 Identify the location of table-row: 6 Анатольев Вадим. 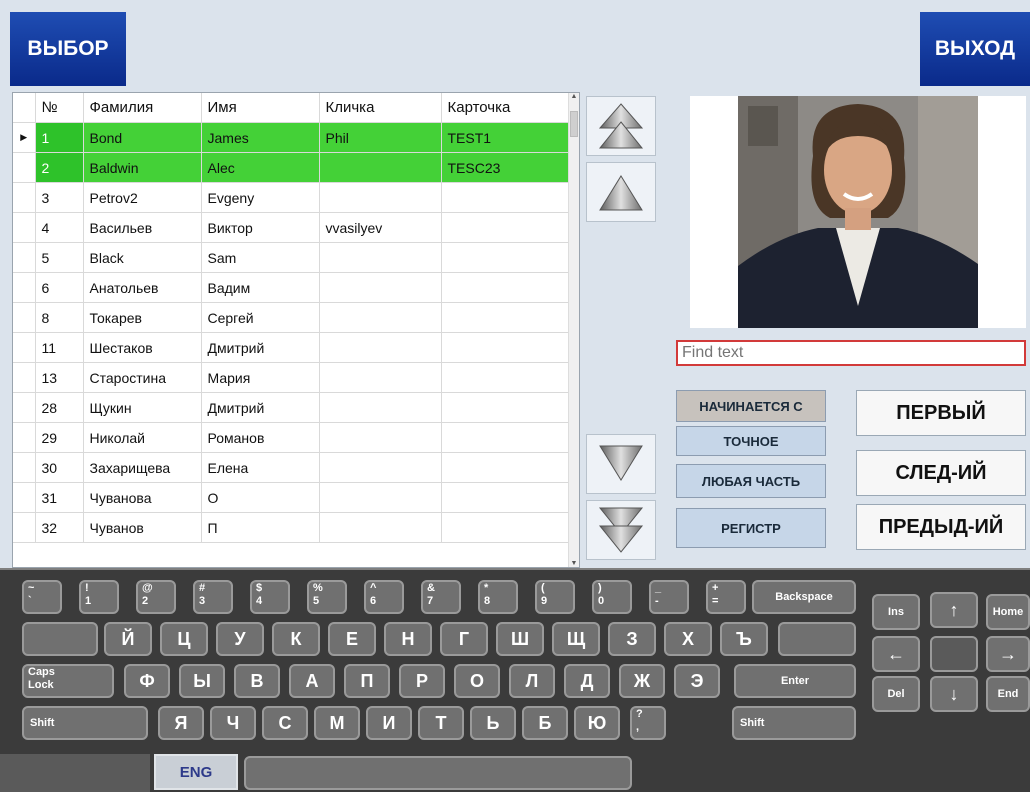
(292, 287).